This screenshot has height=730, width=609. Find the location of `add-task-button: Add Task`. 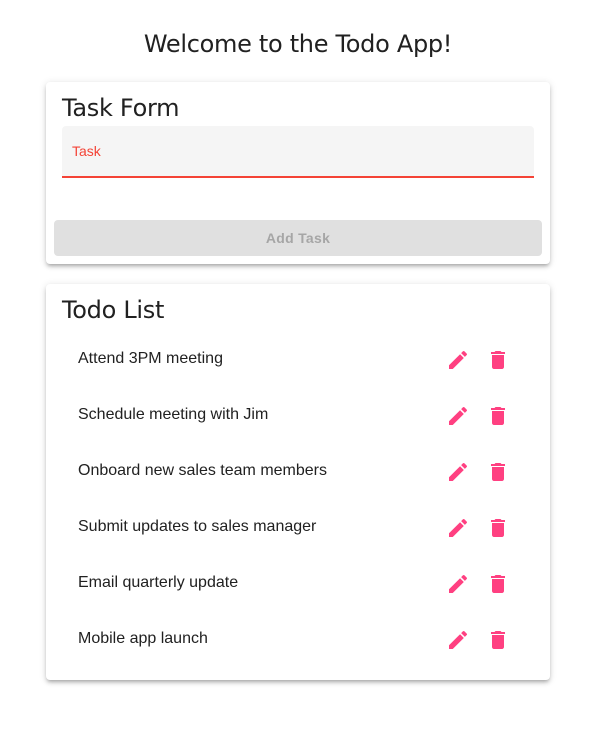

add-task-button: Add Task is located at coordinates (298, 238).